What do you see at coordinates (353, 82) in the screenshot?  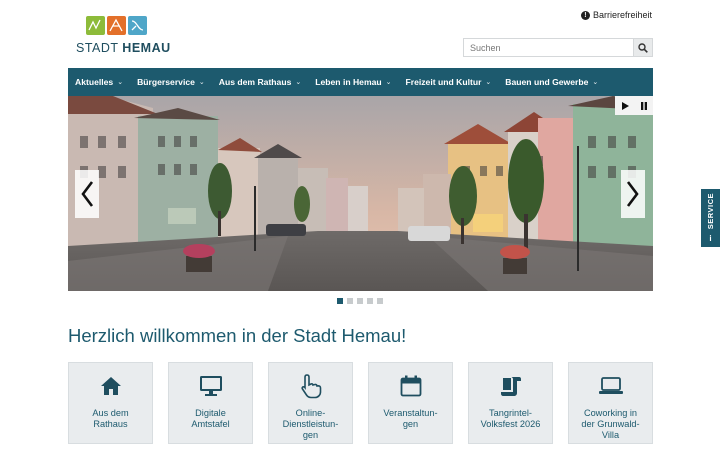 I see `nav-item-leben-in-hemau: Leben in Hemau ⌄` at bounding box center [353, 82].